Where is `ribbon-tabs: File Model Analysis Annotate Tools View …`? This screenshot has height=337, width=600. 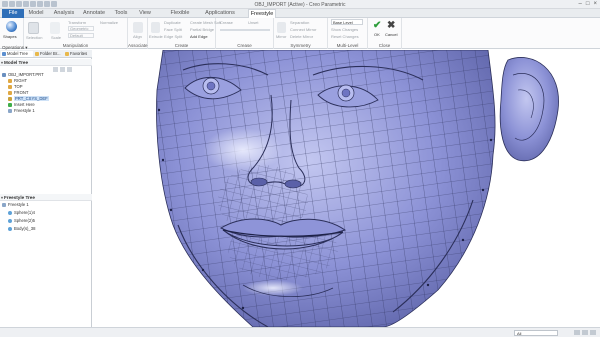
ribbon-tabs: File Model Analysis Annotate Tools View … is located at coordinates (300, 17).